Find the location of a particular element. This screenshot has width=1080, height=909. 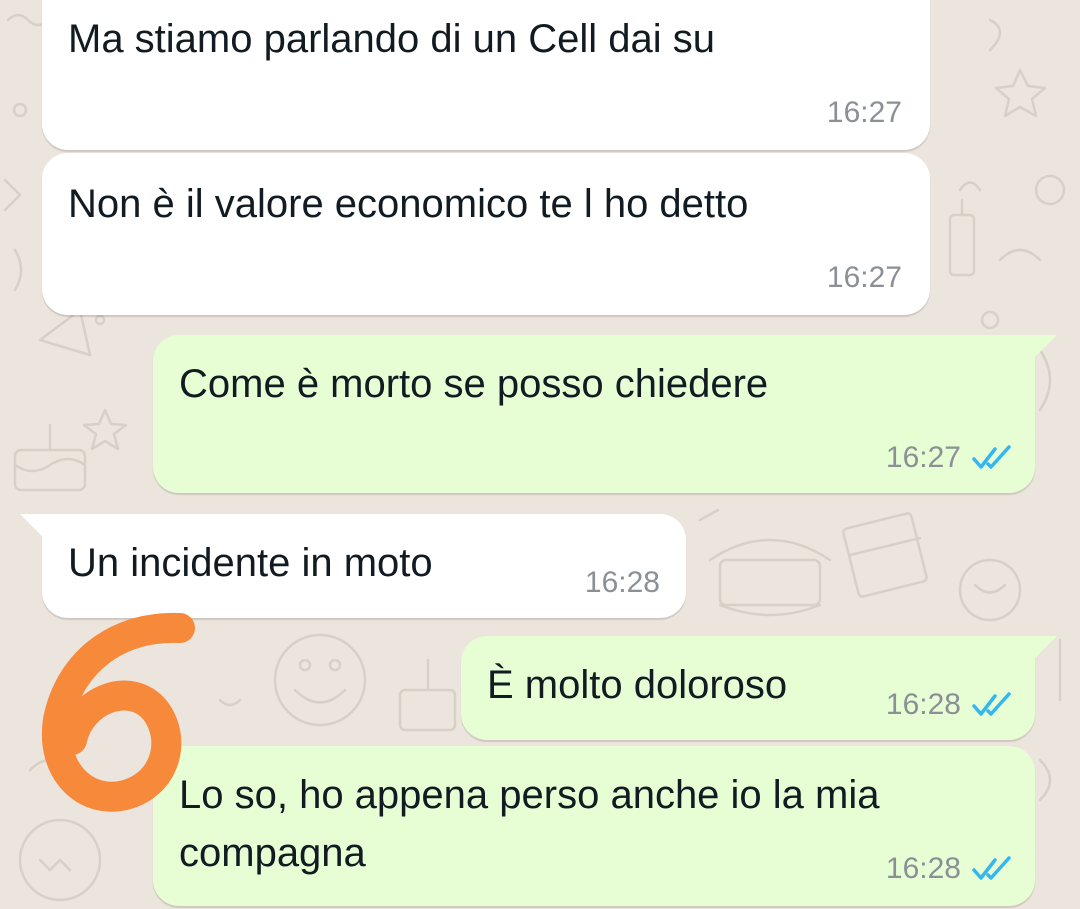

message-text: Un incidente in moto is located at coordinates (250, 563).